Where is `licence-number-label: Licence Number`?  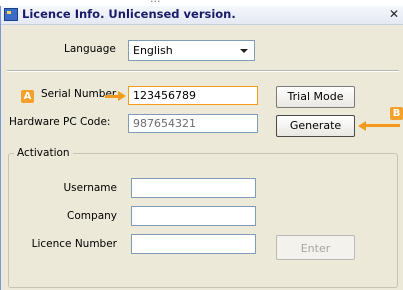
licence-number-label: Licence Number is located at coordinates (74, 244).